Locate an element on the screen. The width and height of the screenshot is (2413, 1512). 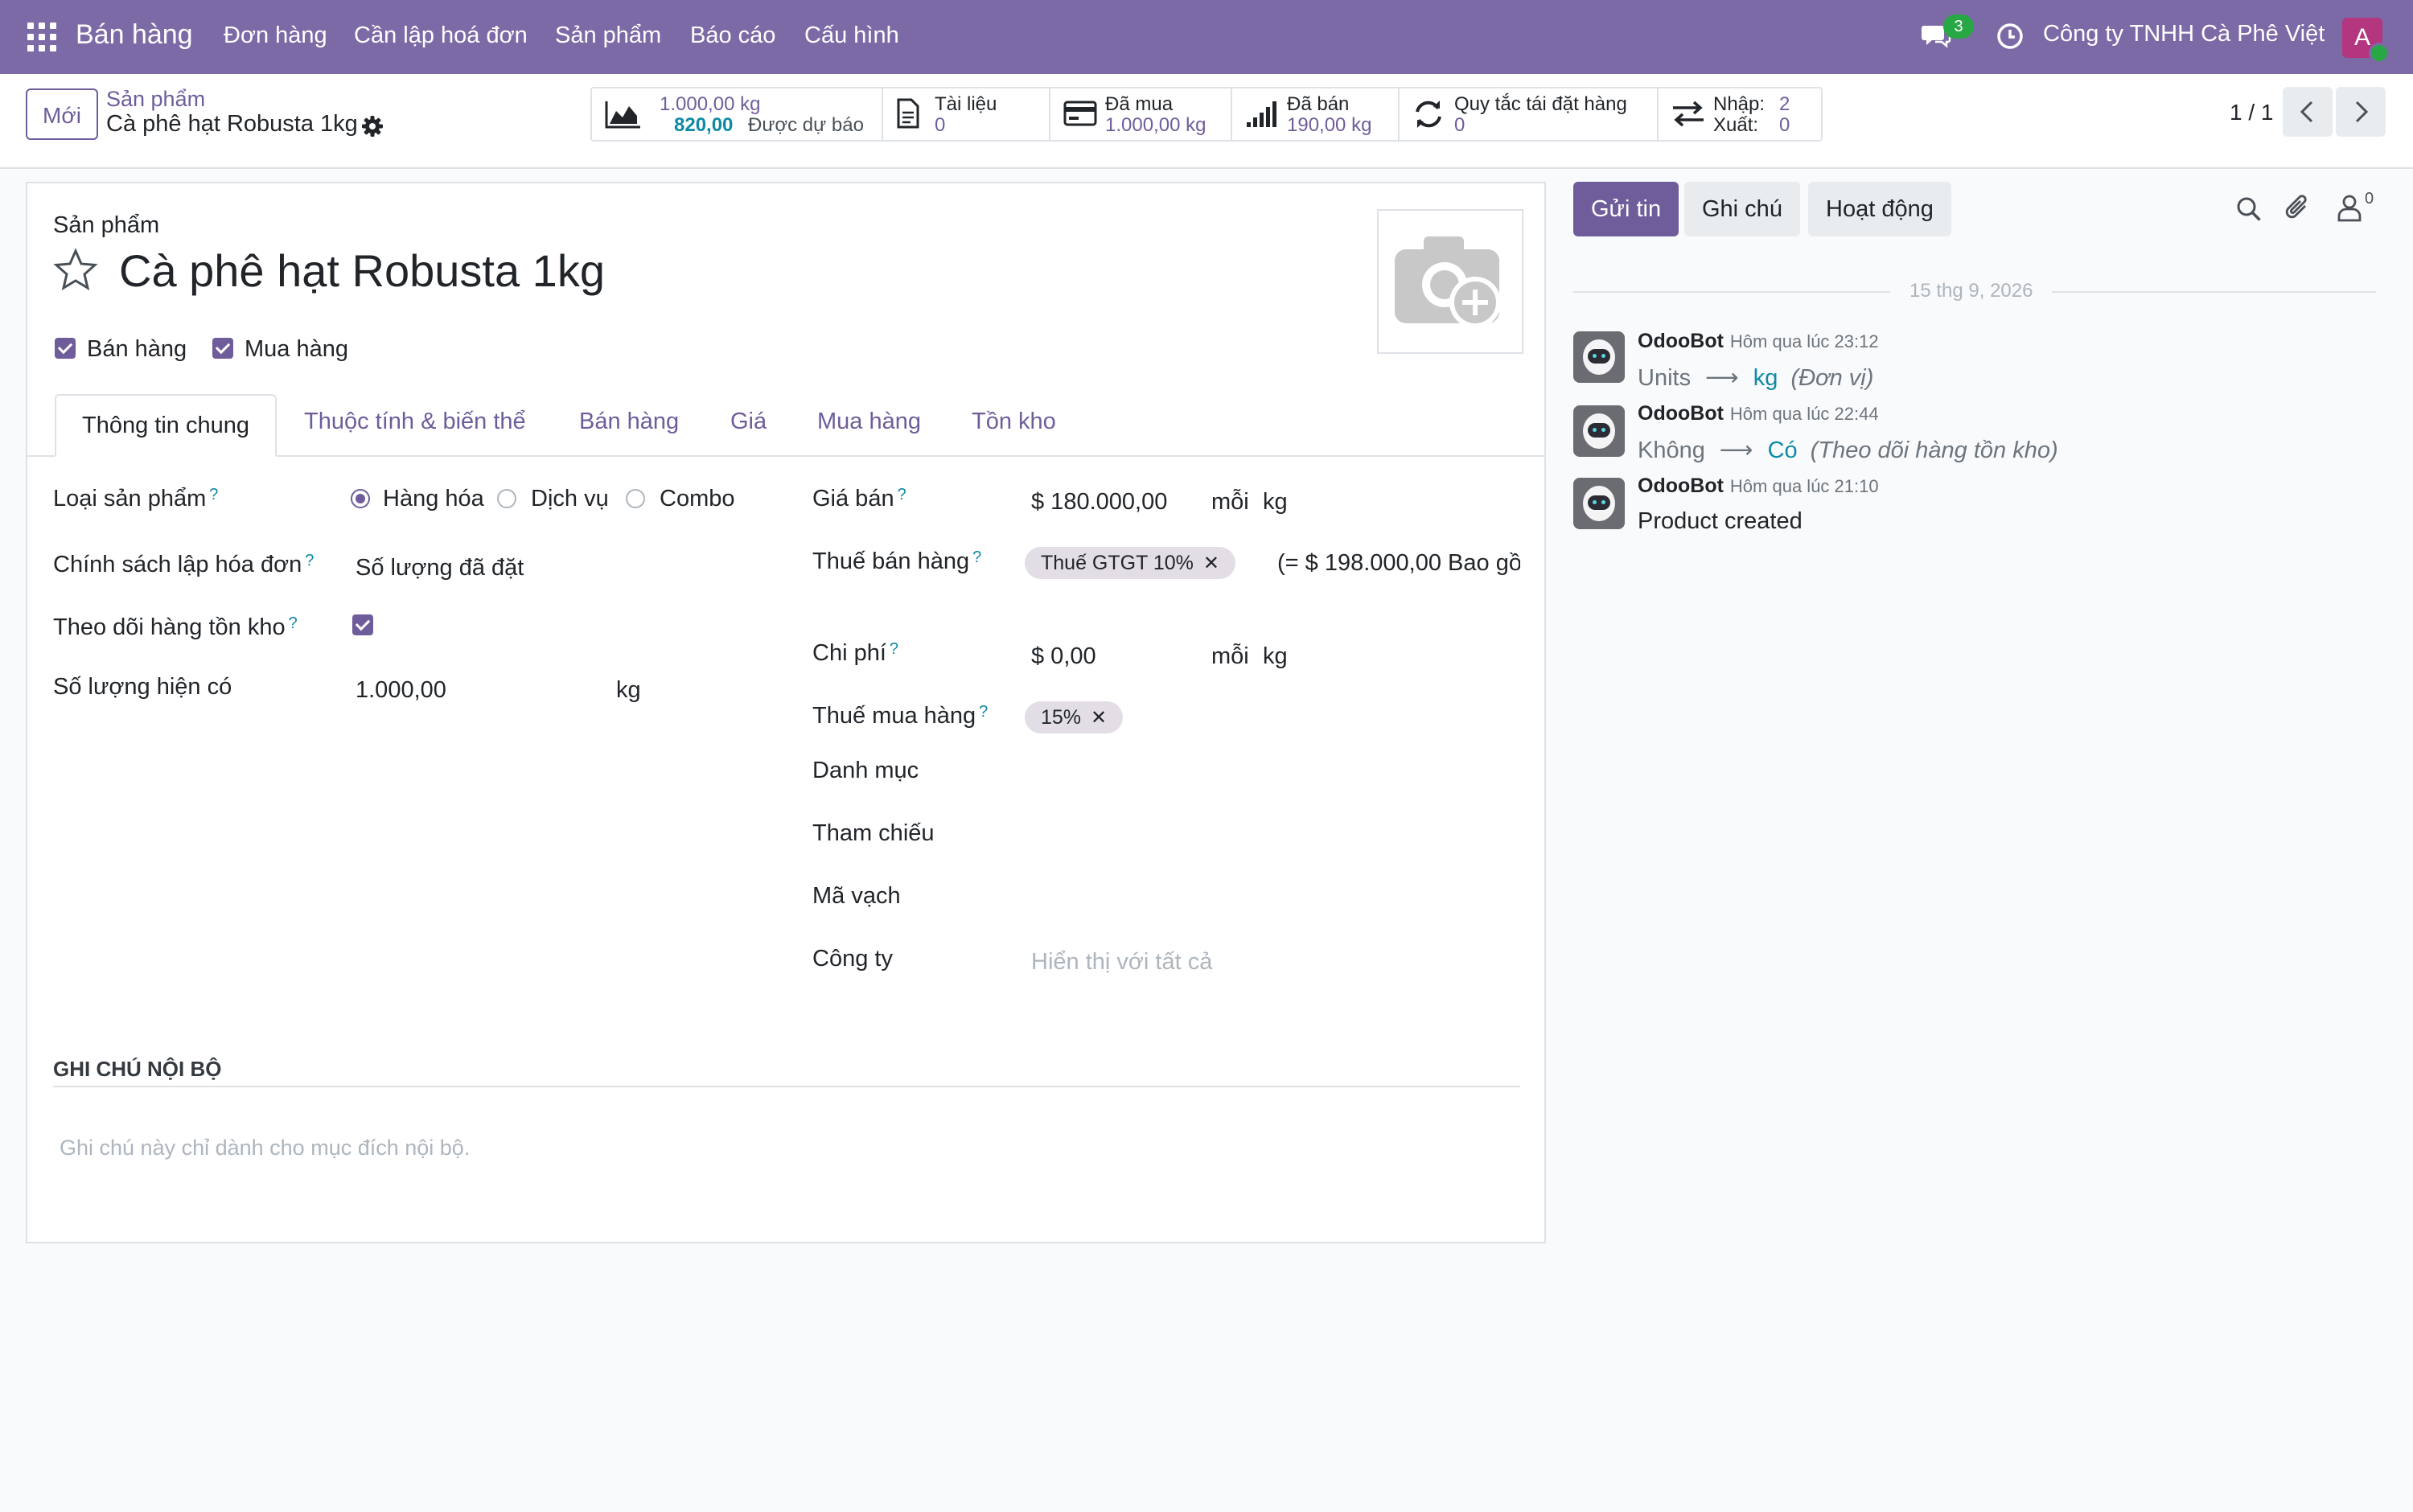
product-image is located at coordinates (1450, 282).